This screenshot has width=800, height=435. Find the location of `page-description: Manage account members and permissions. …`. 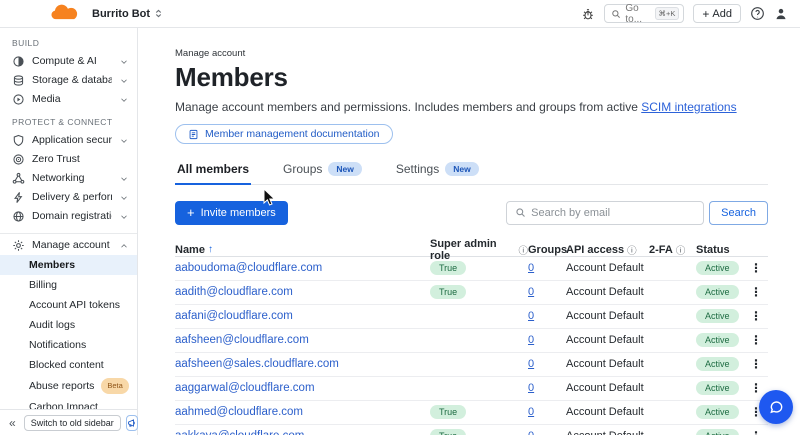

page-description: Manage account members and permissions. … is located at coordinates (456, 107).